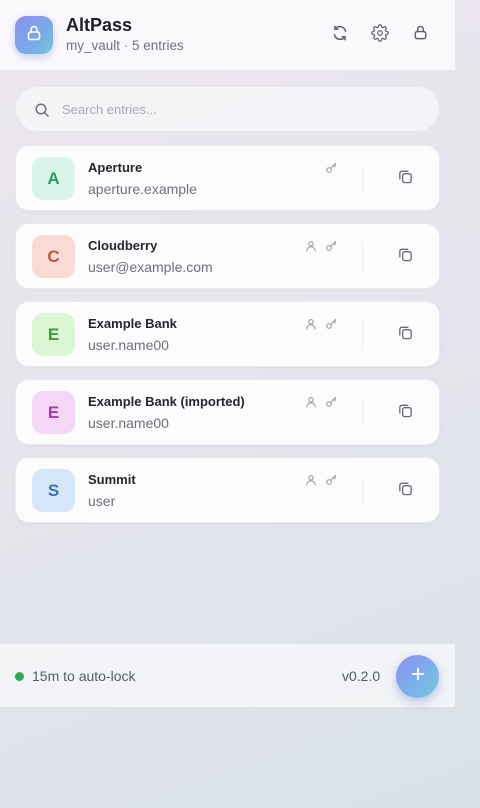  Describe the element at coordinates (42, 110) in the screenshot. I see `search-icon` at that location.